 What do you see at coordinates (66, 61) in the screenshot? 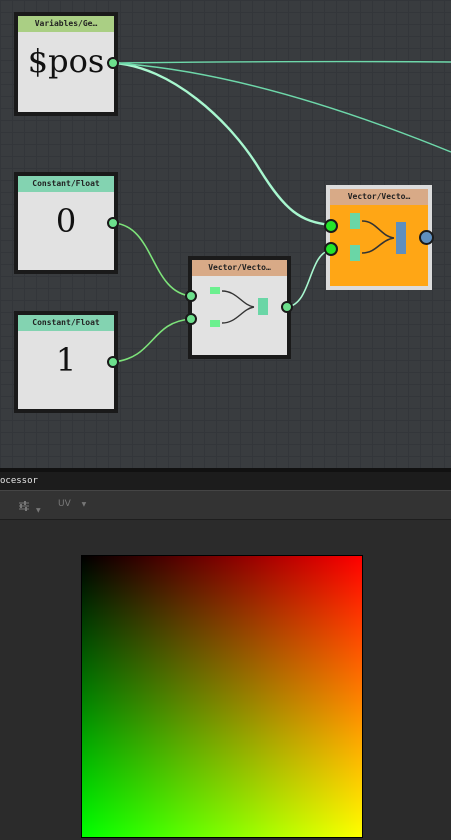
I see `node-value: $pos` at bounding box center [66, 61].